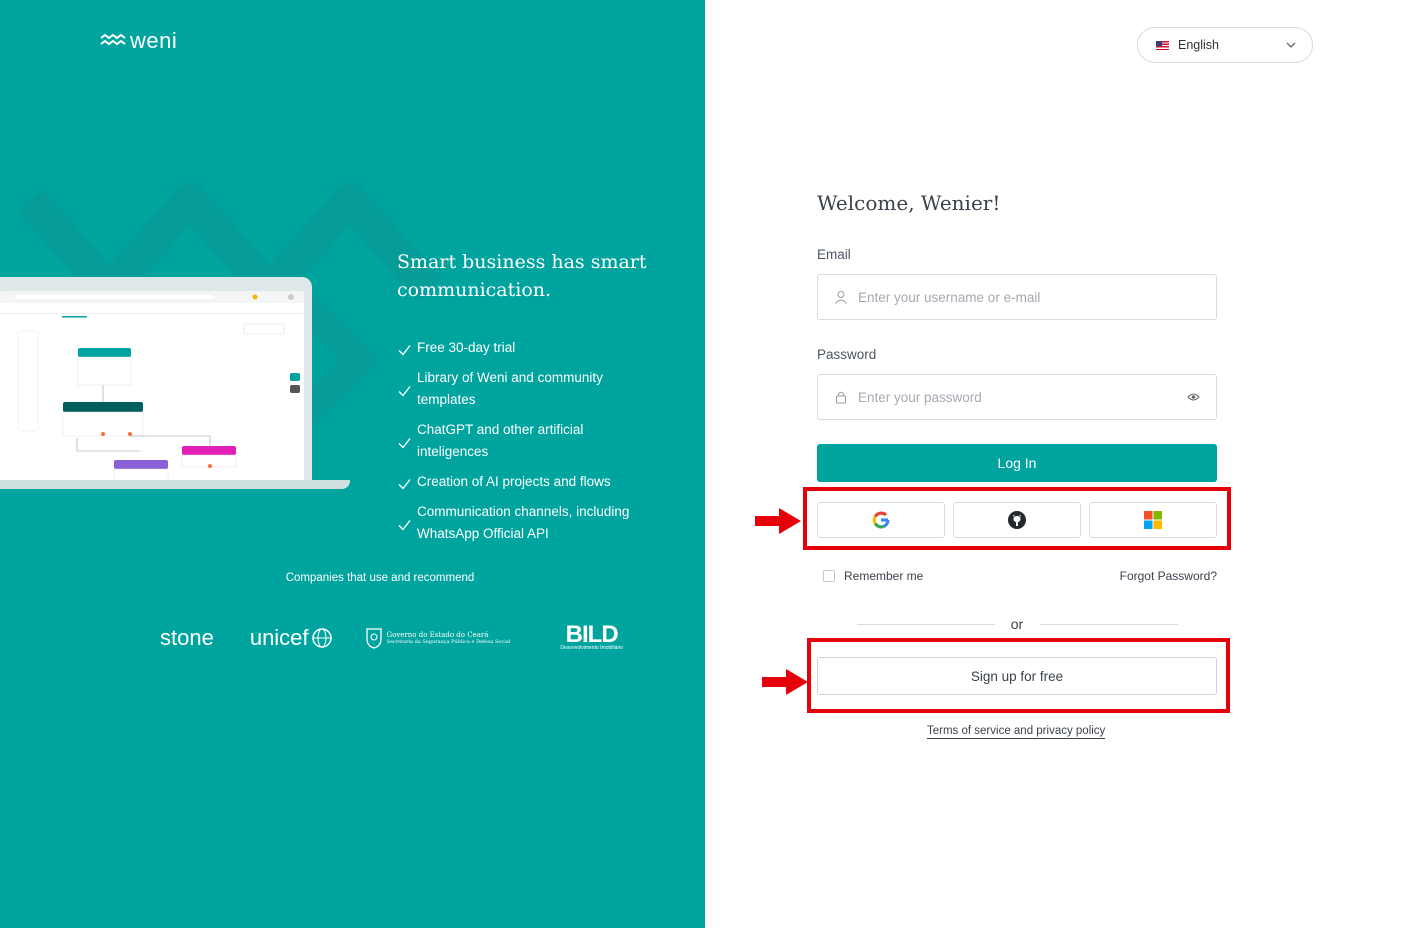 Image resolution: width=1409 pixels, height=928 pixels. Describe the element at coordinates (841, 397) in the screenshot. I see `lock-icon` at that location.